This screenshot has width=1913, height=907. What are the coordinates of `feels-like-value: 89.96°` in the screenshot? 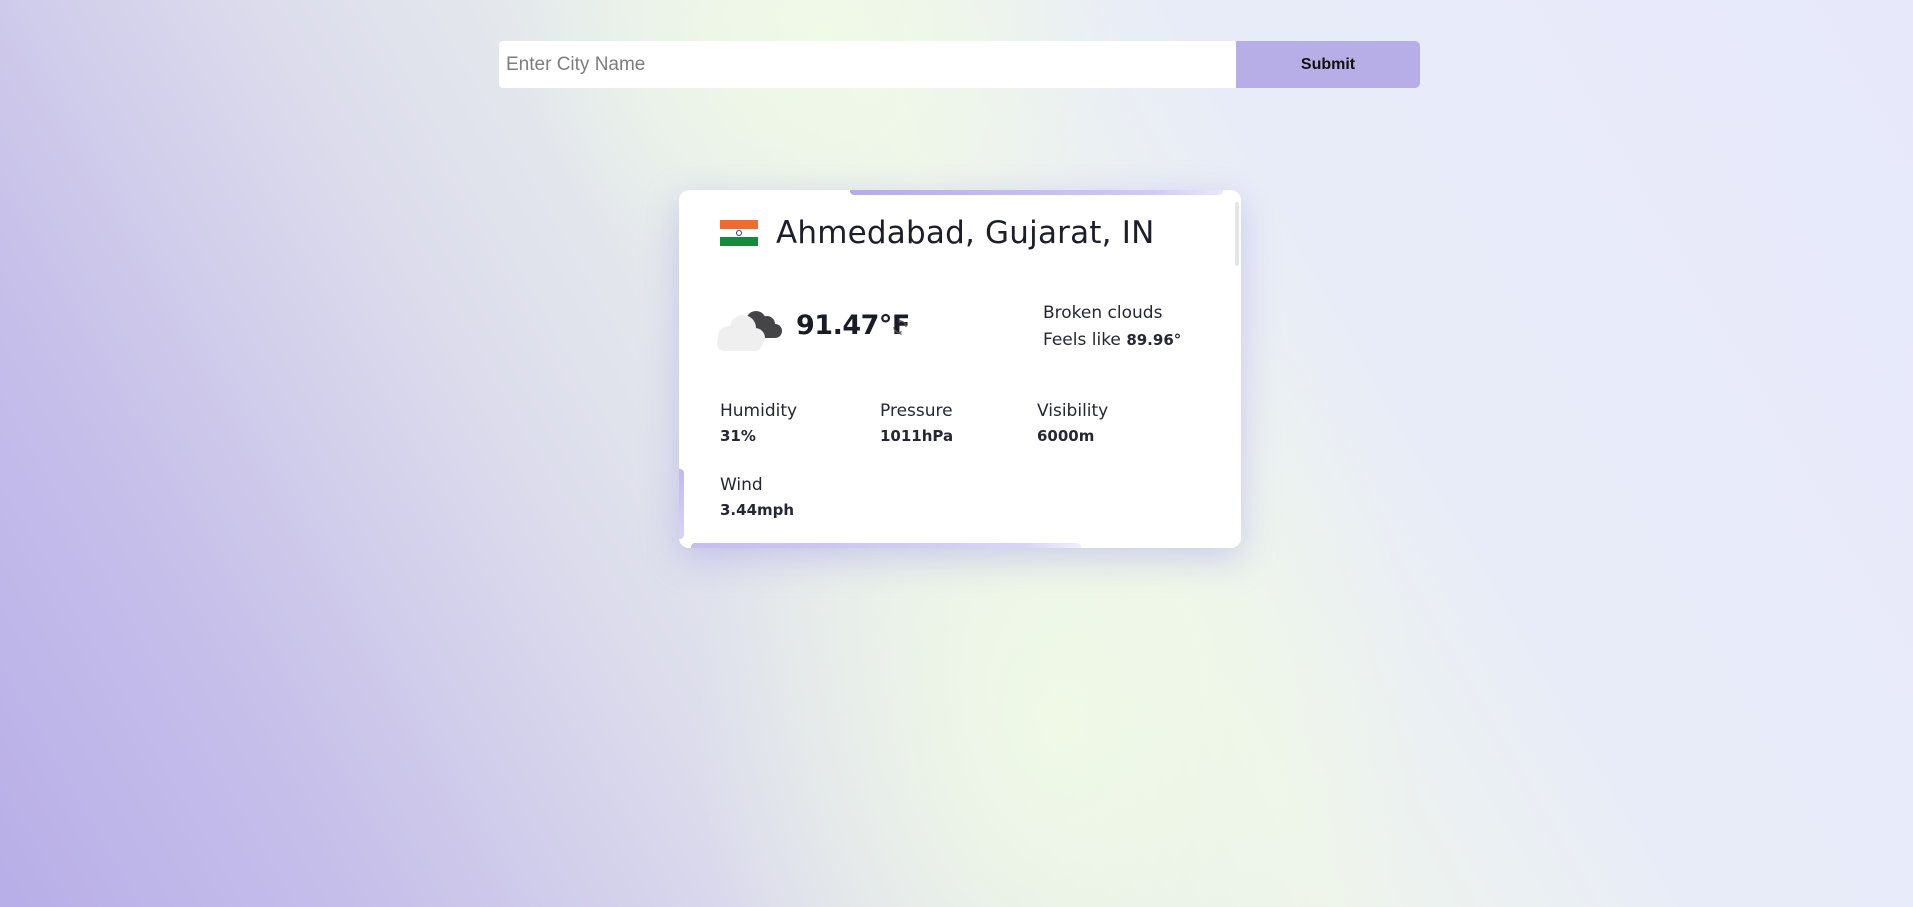 It's located at (1154, 340).